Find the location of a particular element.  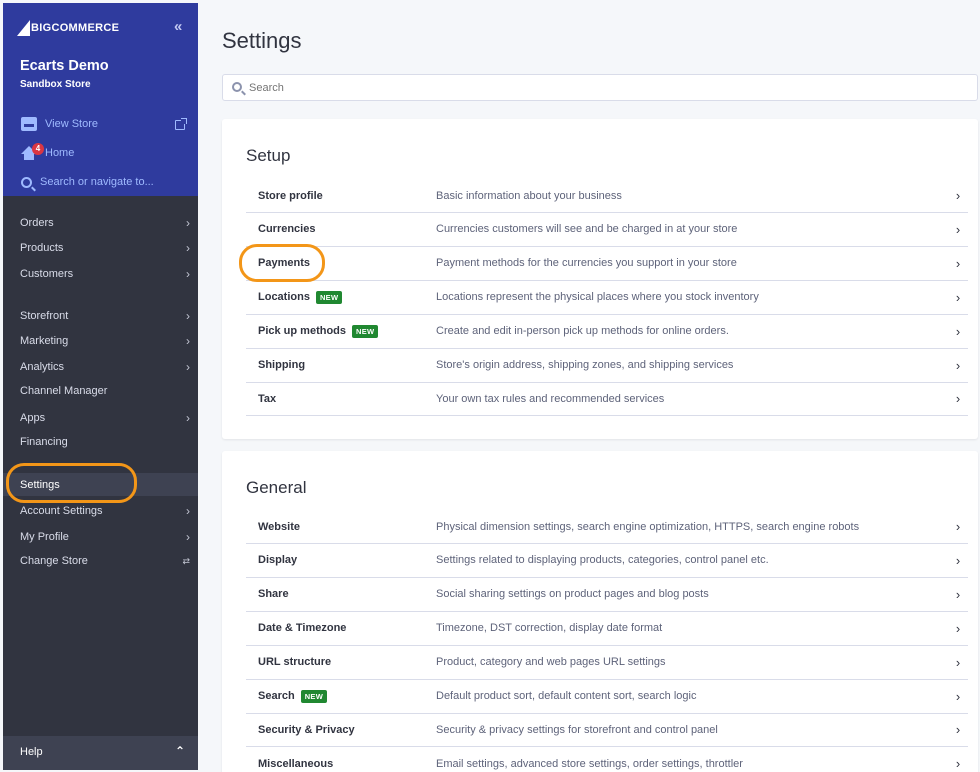

row-title: Pick up methods NEW is located at coordinates (341, 331).